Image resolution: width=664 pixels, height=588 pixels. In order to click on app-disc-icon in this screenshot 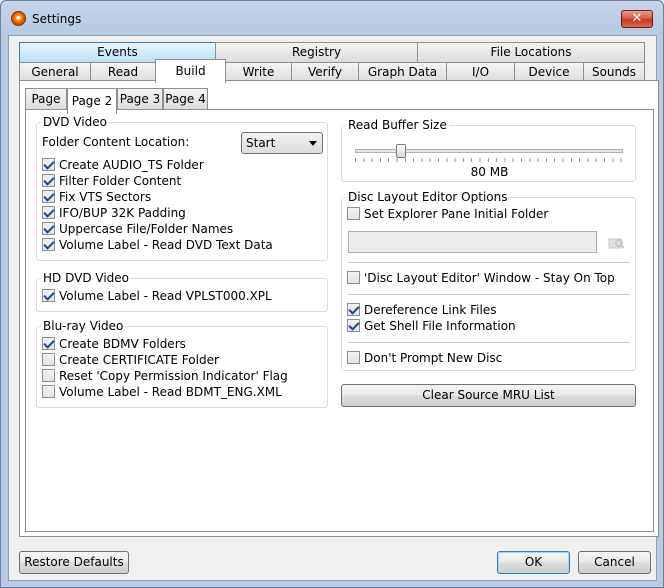, I will do `click(18, 18)`.